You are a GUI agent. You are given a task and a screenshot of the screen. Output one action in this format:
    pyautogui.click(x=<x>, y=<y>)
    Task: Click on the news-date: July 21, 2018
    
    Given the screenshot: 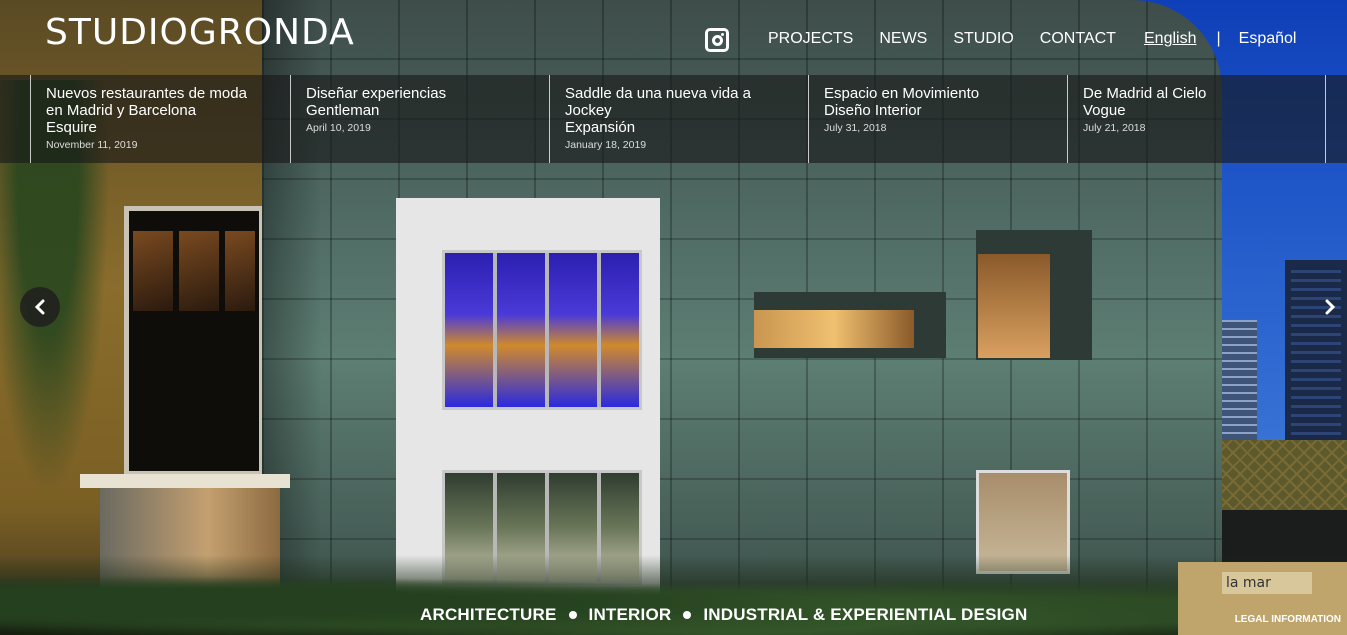 What is the action you would take?
    pyautogui.click(x=1114, y=128)
    